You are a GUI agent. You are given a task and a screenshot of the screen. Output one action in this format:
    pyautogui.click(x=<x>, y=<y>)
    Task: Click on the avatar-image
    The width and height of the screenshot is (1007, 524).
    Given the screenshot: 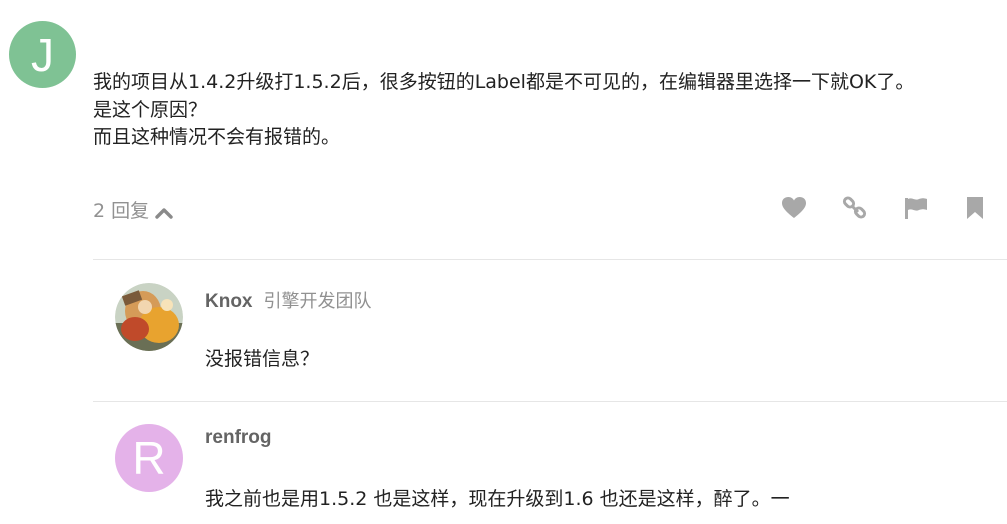 What is the action you would take?
    pyautogui.click(x=149, y=317)
    